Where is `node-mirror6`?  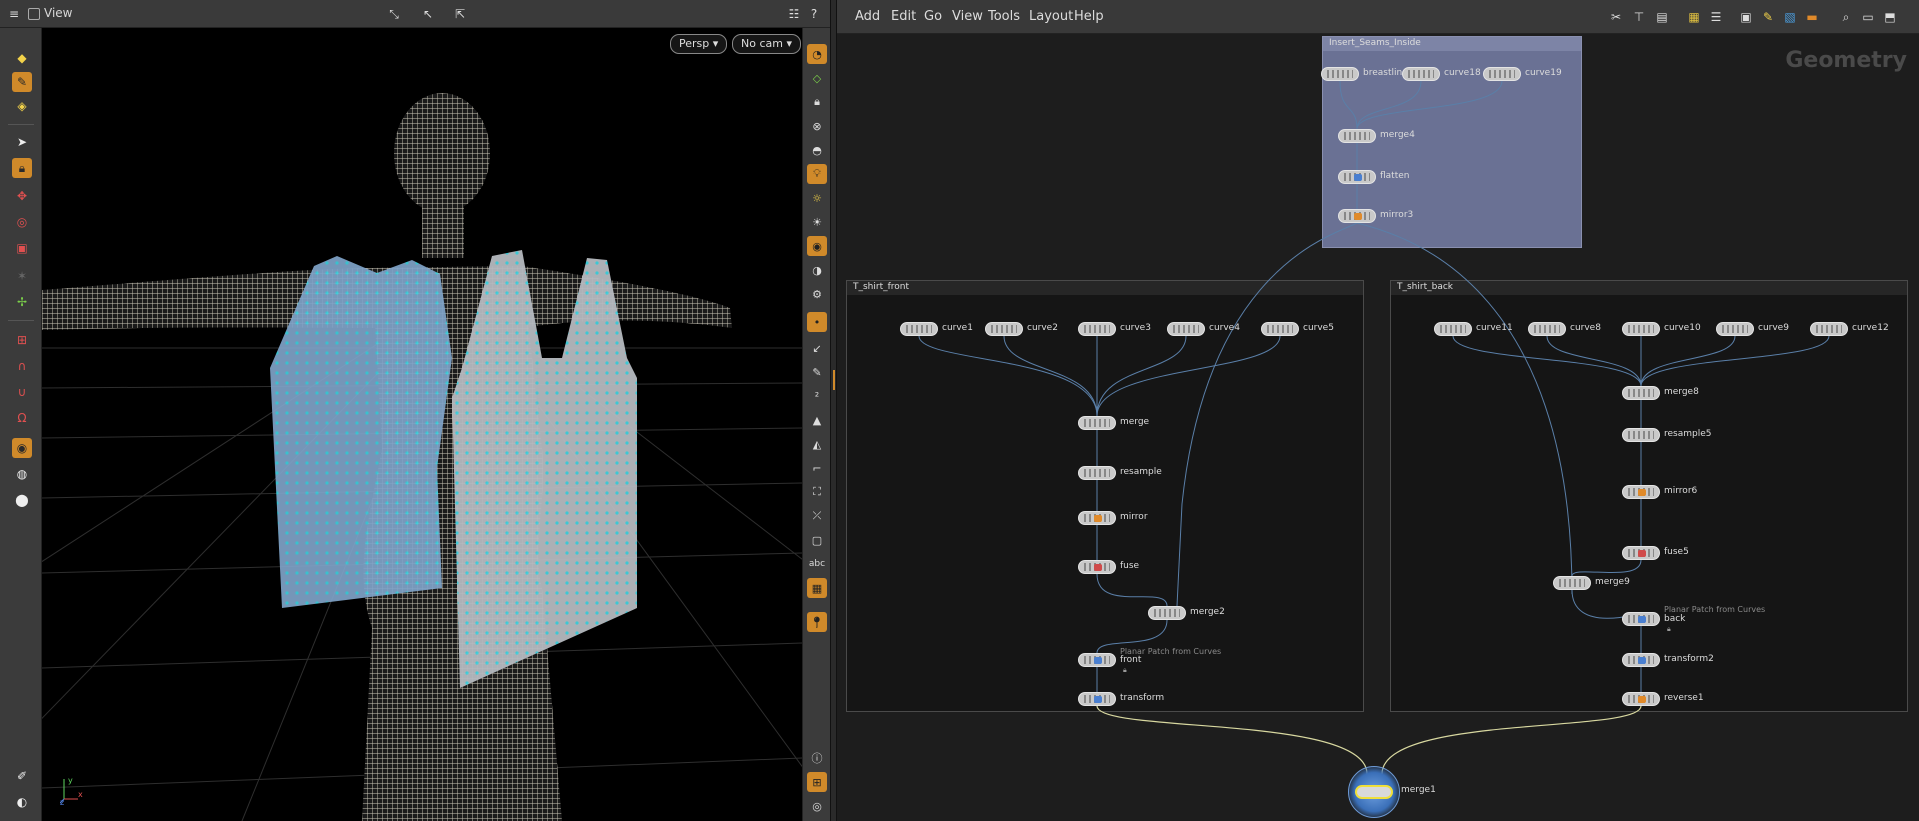 node-mirror6 is located at coordinates (1641, 492).